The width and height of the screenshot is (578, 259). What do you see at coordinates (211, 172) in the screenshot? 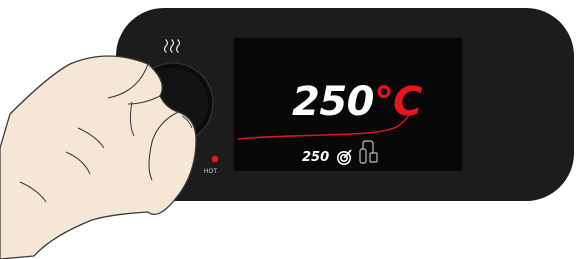
I see `hot-indicator-label: HOT` at bounding box center [211, 172].